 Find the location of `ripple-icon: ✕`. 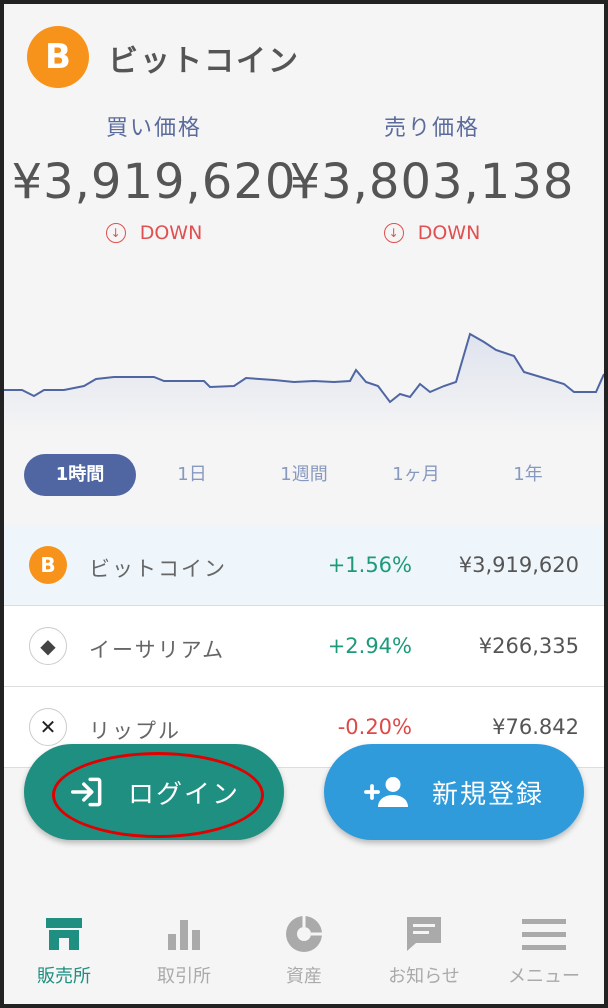

ripple-icon: ✕ is located at coordinates (48, 727).